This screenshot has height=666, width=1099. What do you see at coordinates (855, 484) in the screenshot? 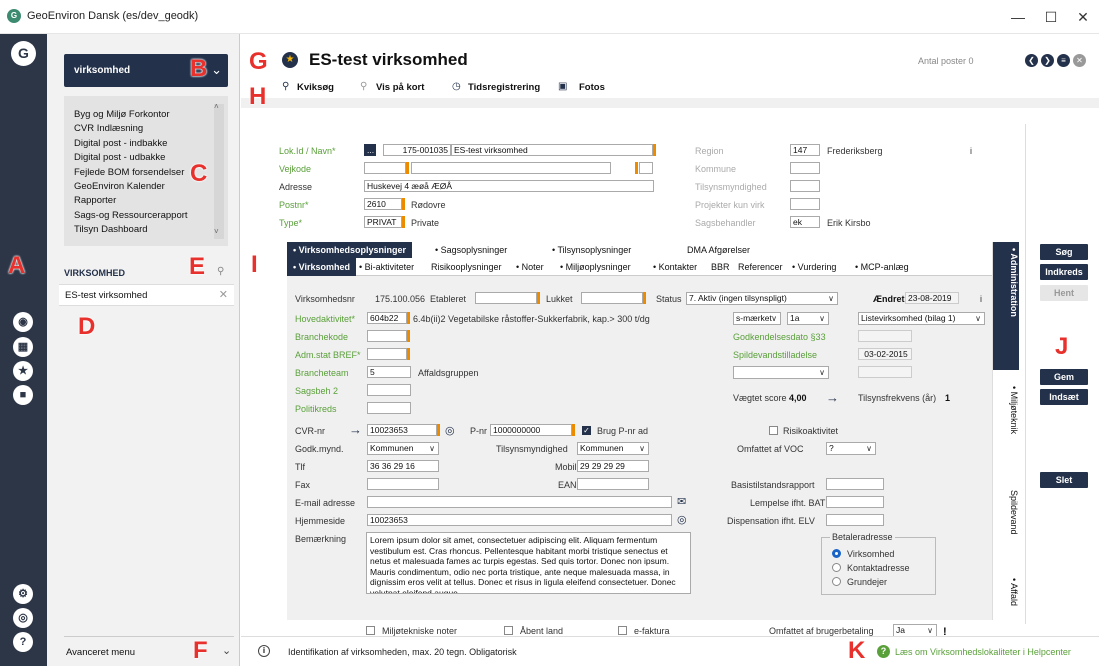
I see `basistilstand-input` at bounding box center [855, 484].